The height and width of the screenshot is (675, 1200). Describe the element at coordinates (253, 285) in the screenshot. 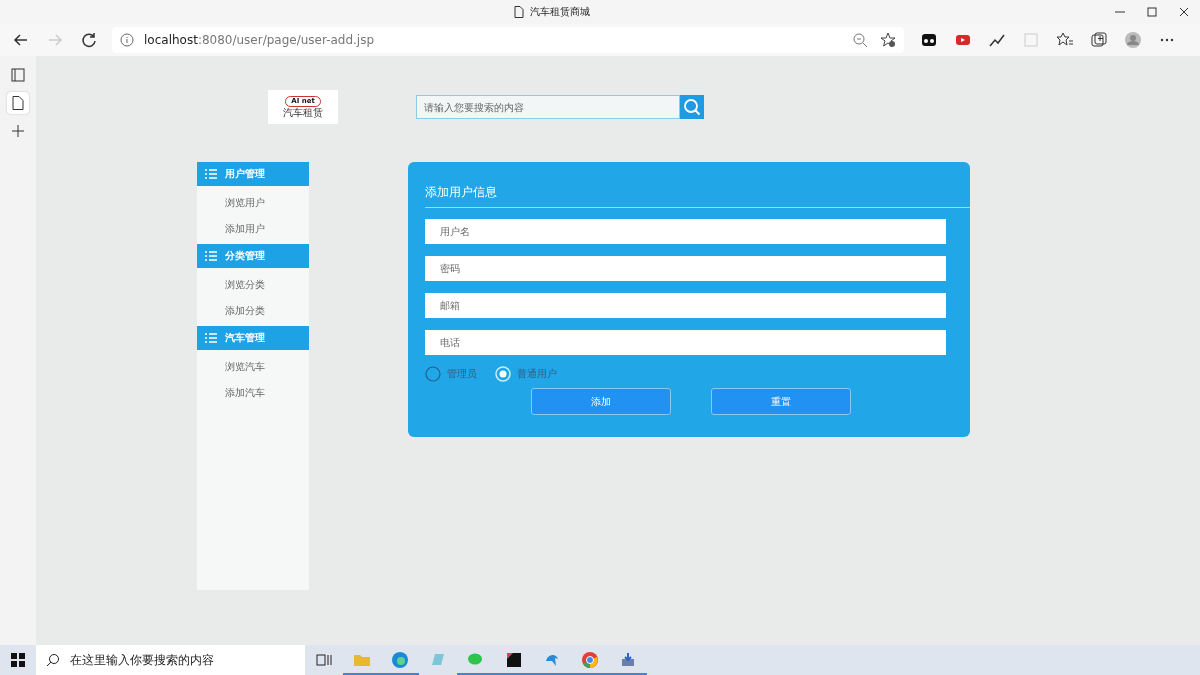

I see `sidebar-link: 浏览分类` at that location.